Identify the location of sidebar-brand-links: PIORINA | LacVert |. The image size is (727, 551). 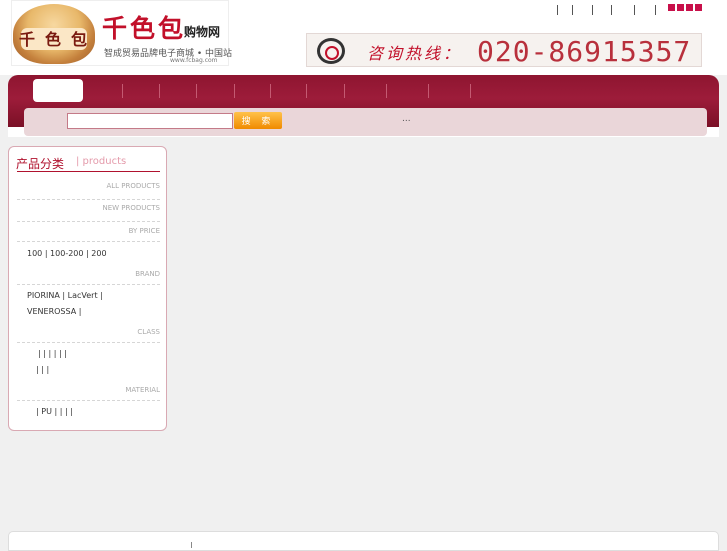
(65, 295).